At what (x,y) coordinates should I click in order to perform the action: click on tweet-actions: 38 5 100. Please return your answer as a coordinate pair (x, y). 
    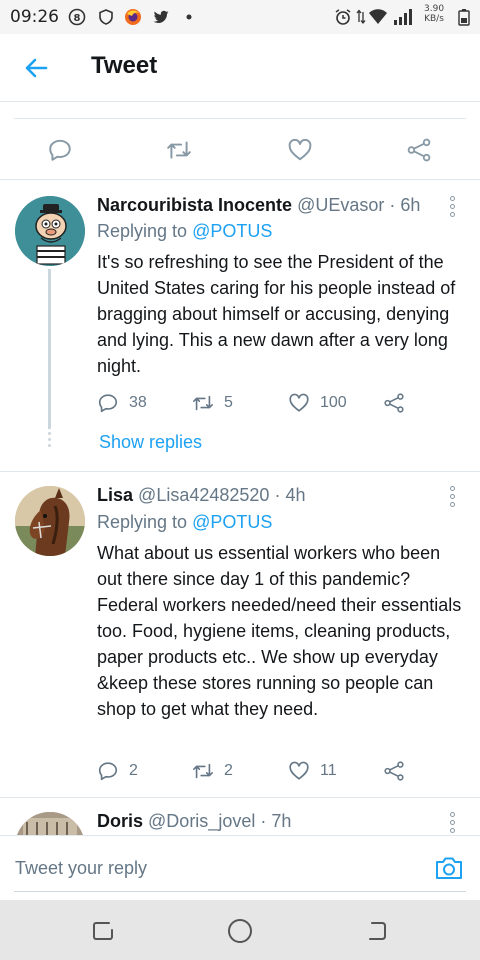
    Looking at the image, I should click on (257, 403).